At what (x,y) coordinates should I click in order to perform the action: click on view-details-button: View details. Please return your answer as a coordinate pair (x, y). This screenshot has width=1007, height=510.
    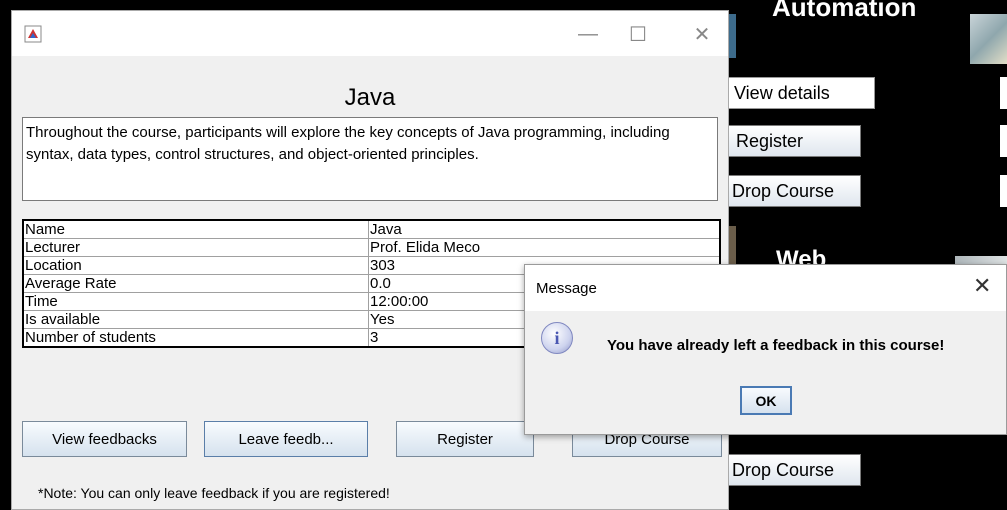
    Looking at the image, I should click on (795, 93).